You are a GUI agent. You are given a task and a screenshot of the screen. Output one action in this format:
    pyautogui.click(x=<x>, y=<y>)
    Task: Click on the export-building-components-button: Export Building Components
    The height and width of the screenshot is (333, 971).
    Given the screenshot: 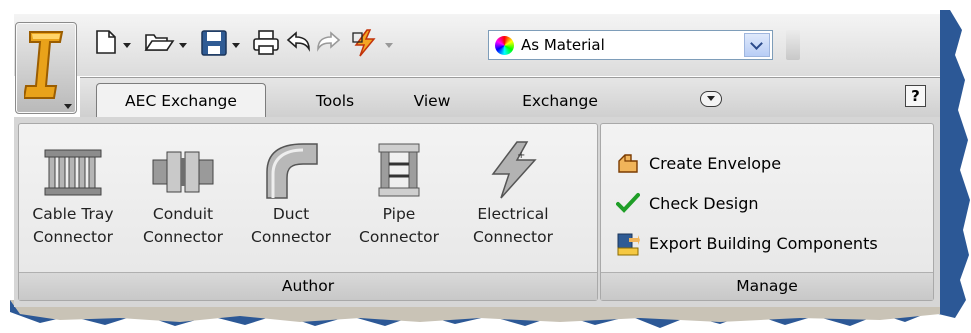 What is the action you would take?
    pyautogui.click(x=746, y=243)
    